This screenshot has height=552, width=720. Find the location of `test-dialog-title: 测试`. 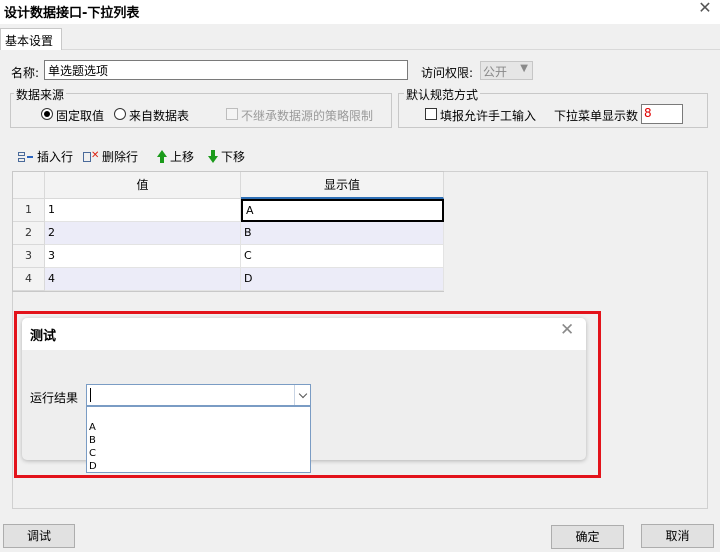

test-dialog-title: 测试 is located at coordinates (43, 336).